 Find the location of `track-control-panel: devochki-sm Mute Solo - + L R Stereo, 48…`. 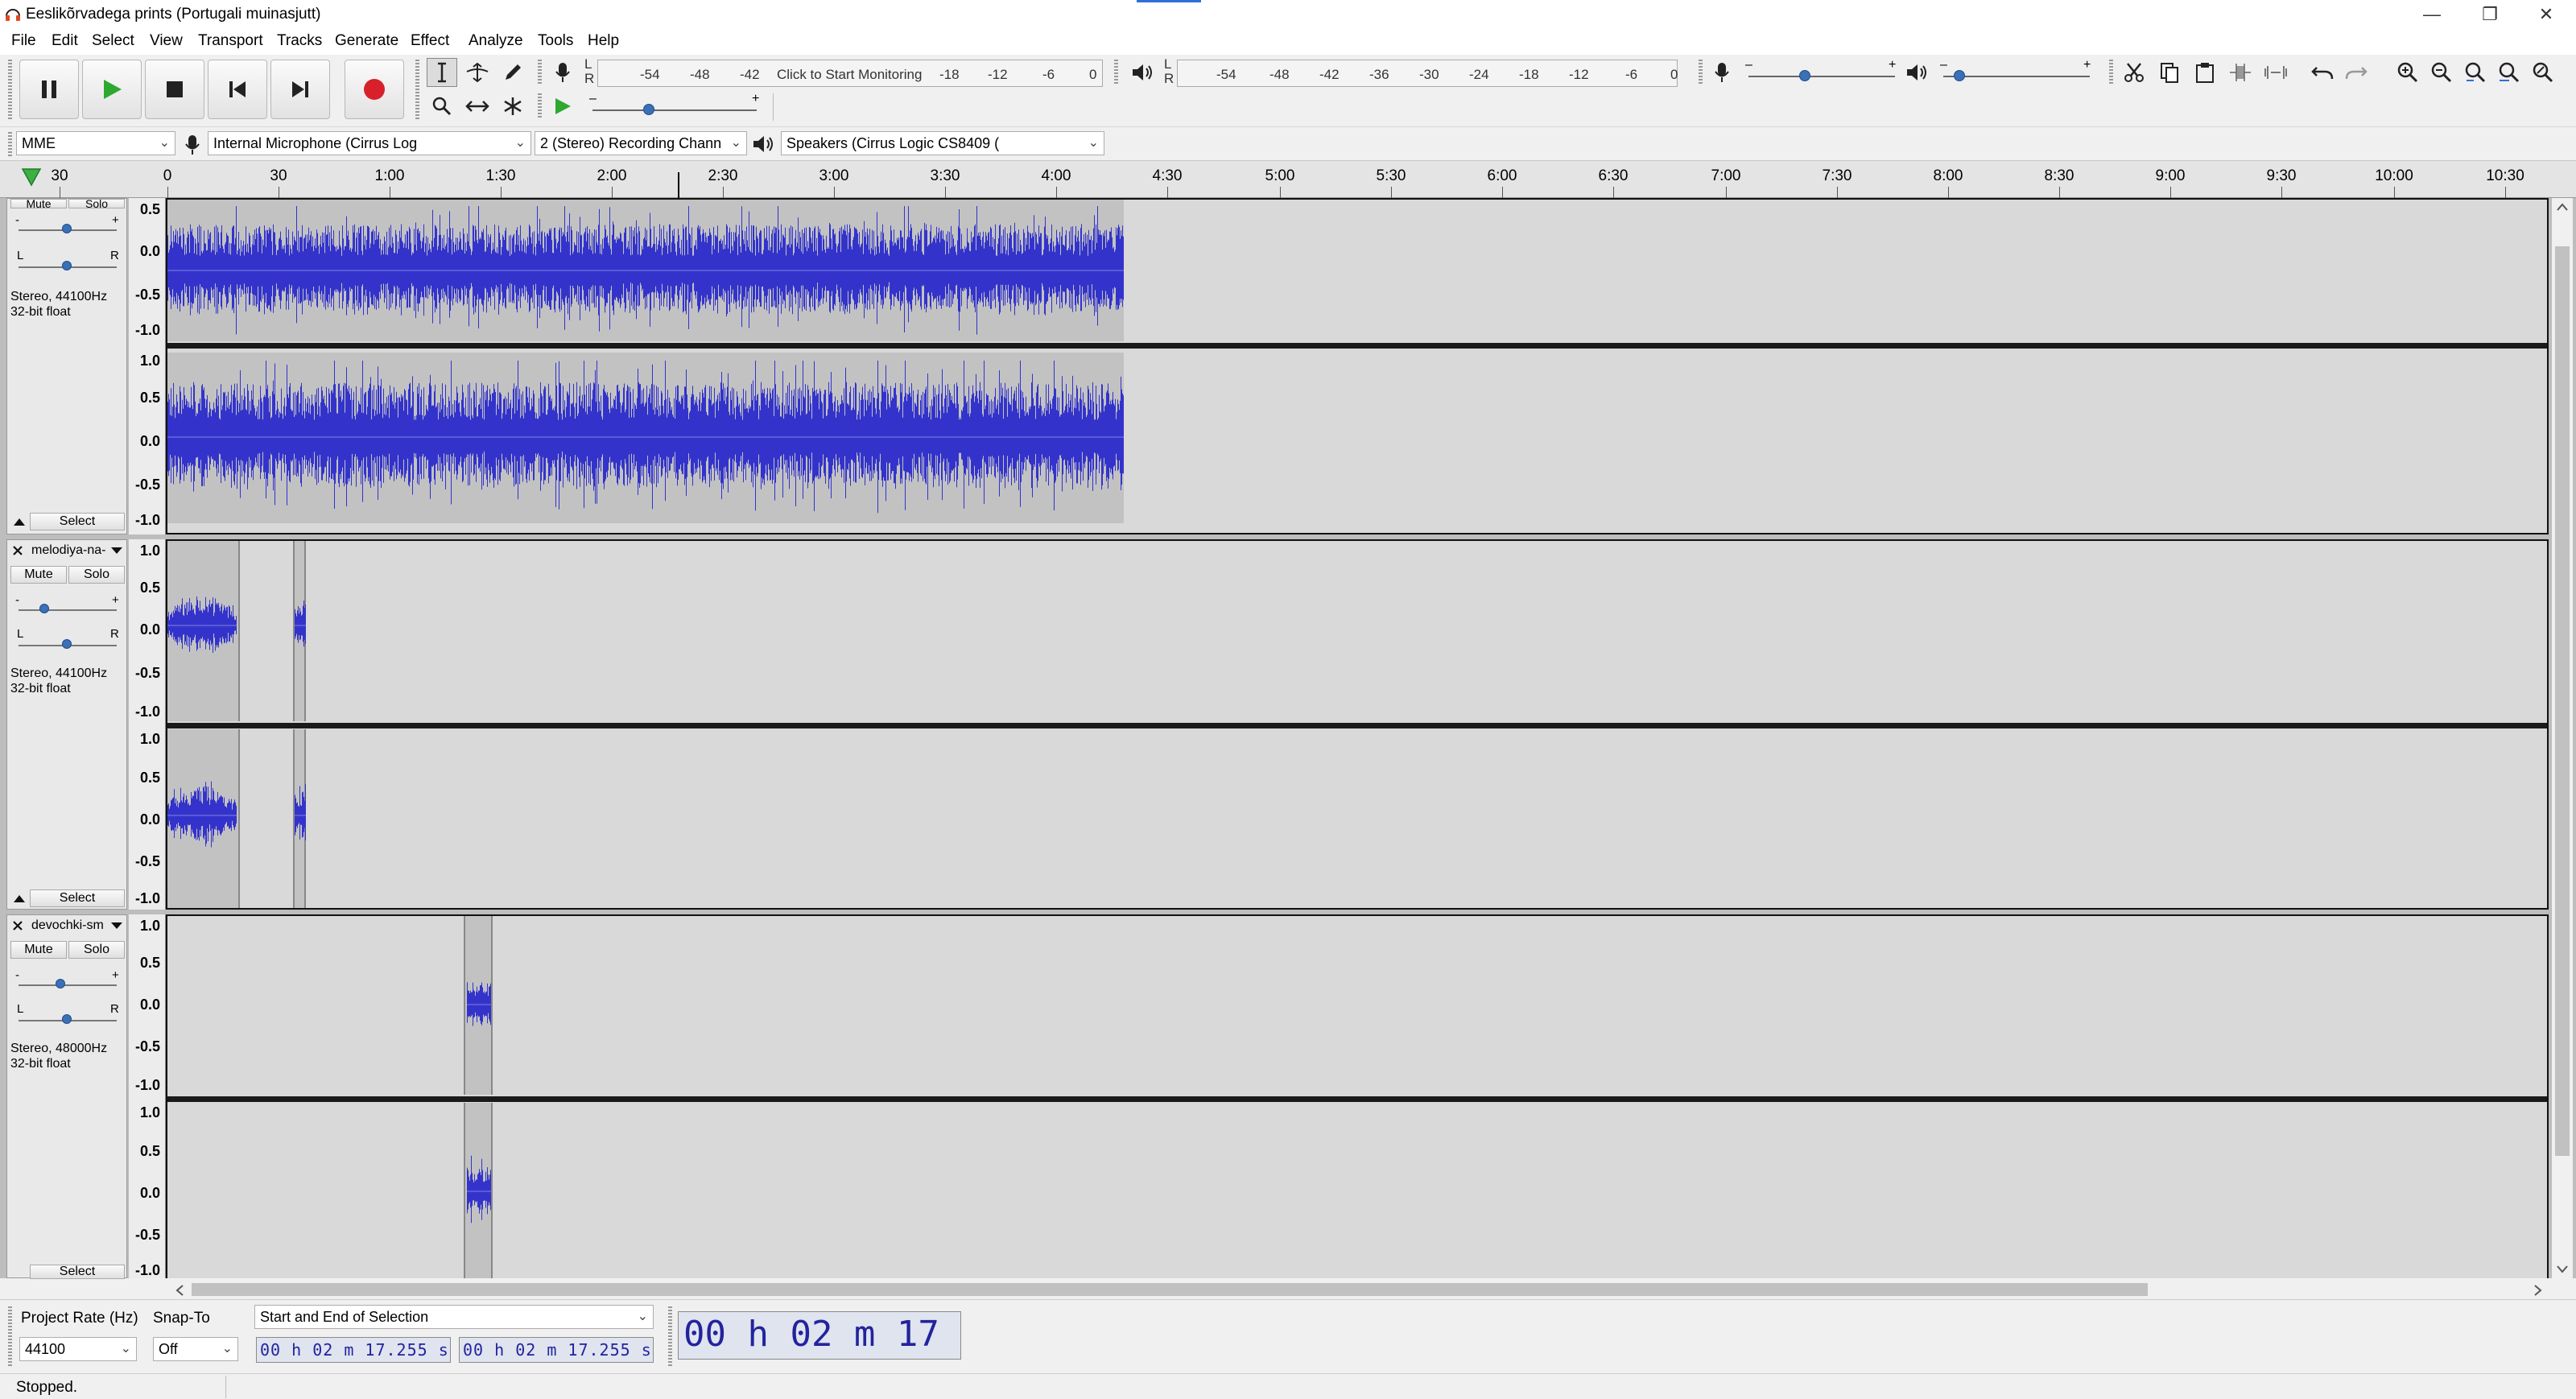

track-control-panel: devochki-sm Mute Solo - + L R Stereo, 48… is located at coordinates (66, 1096).